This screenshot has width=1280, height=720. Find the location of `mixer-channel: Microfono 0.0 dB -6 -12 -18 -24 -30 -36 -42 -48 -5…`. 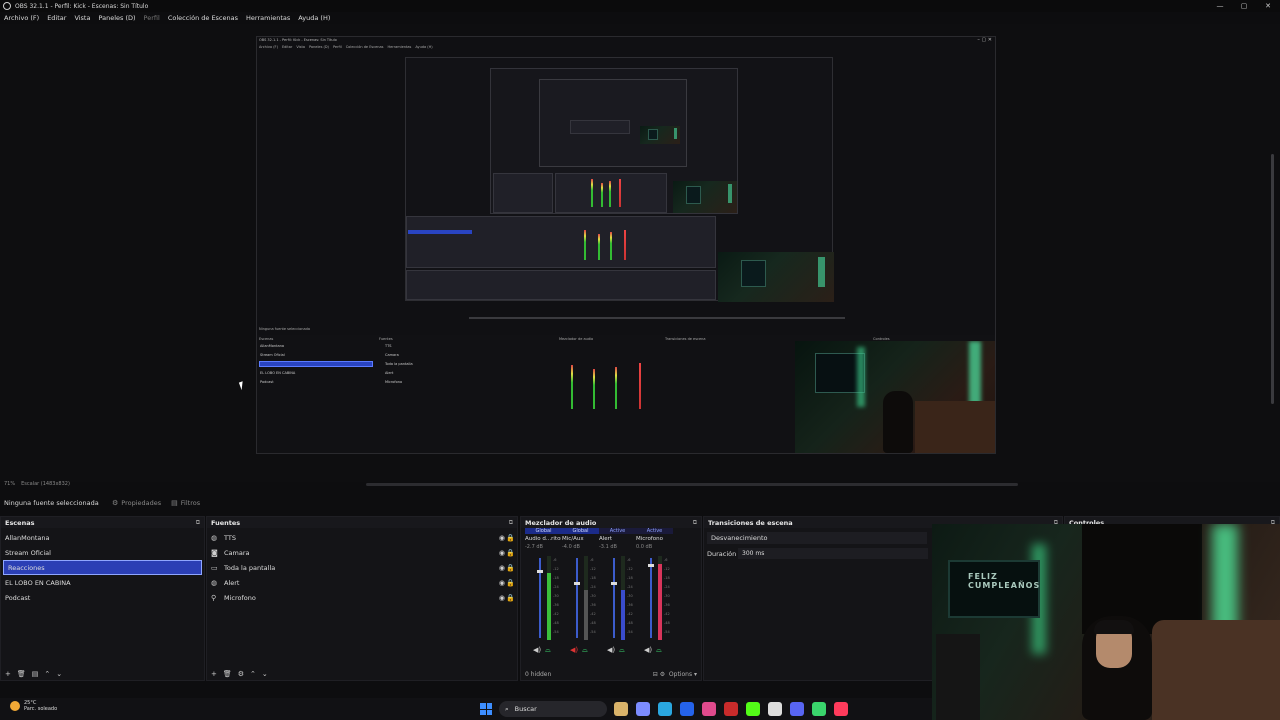

mixer-channel: Microfono 0.0 dB -6 -12 -18 -24 -30 -36 -42 -48 -5… is located at coordinates (654, 595).